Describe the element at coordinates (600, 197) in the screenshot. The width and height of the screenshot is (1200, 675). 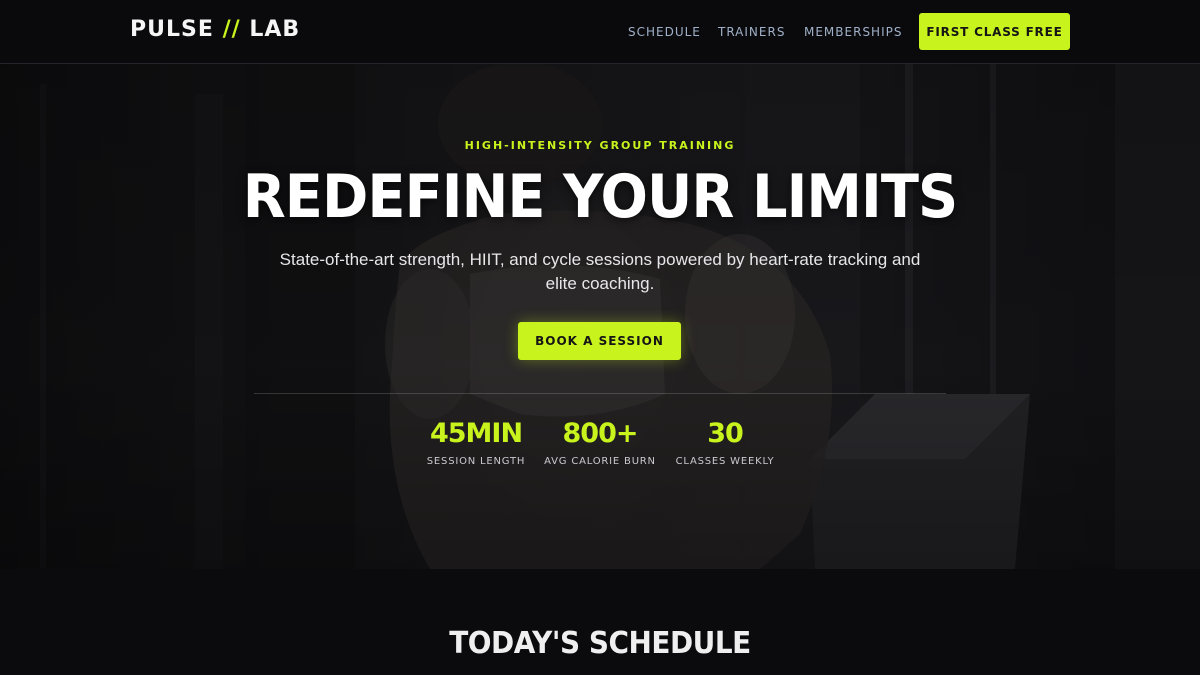
I see `hero-headline: REDEFINE YOUR LIMITS` at that location.